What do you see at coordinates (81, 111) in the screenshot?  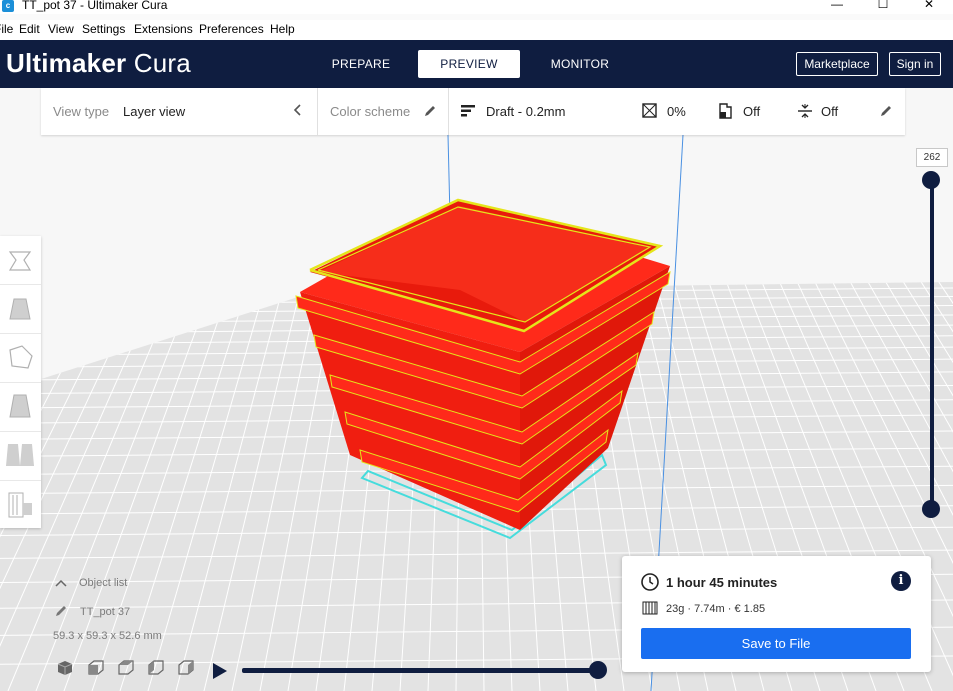 I see `view-type-label: View type` at bounding box center [81, 111].